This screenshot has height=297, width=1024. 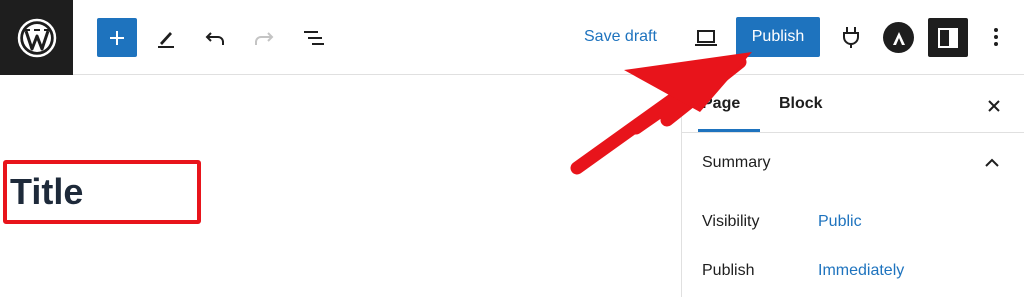 I want to click on visibility-label: Visibility, so click(x=731, y=221).